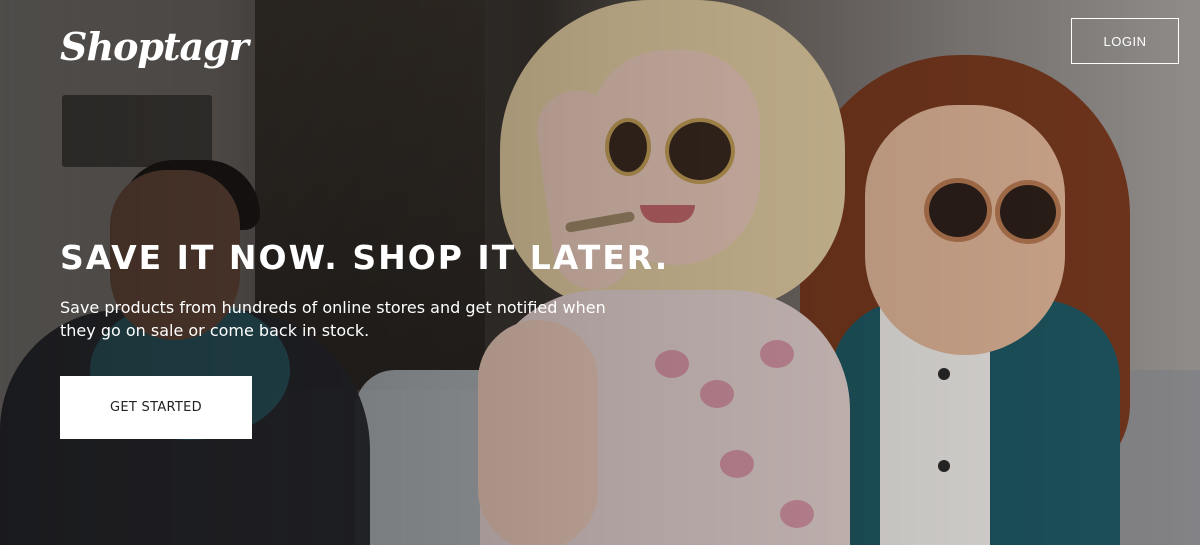  Describe the element at coordinates (156, 407) in the screenshot. I see `get-started-button: GET STARTED` at that location.